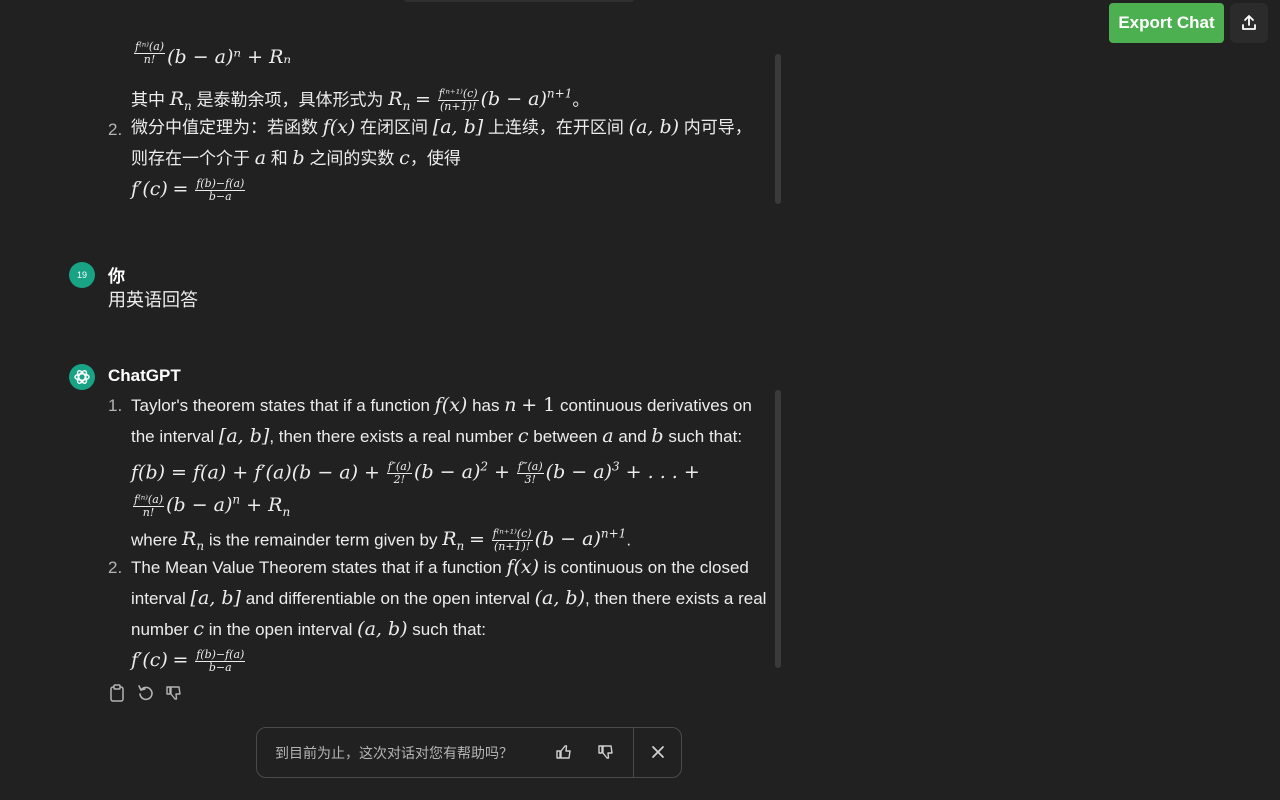 This screenshot has height=800, width=1280. I want to click on close-feedback-button, so click(658, 752).